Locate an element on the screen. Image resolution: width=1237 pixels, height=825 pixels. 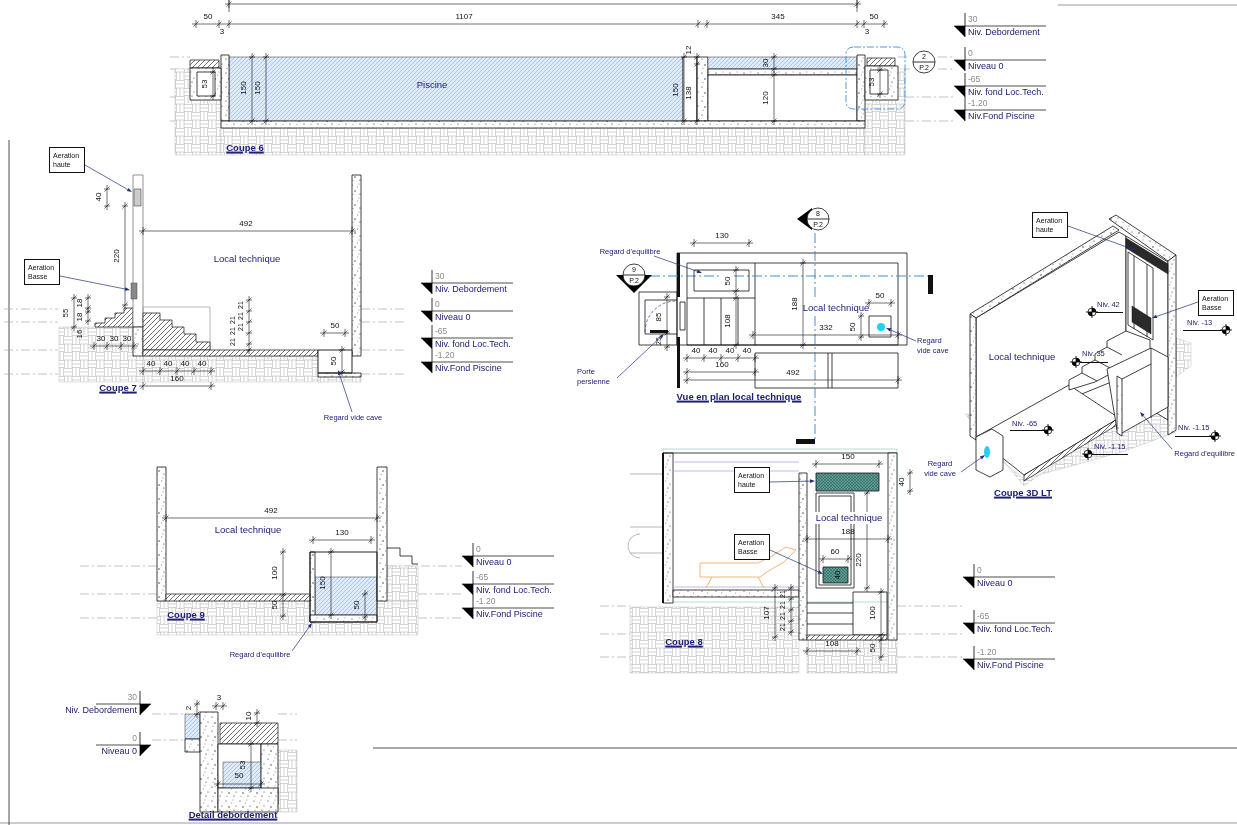
dimension-value: 100 is located at coordinates (873, 613).